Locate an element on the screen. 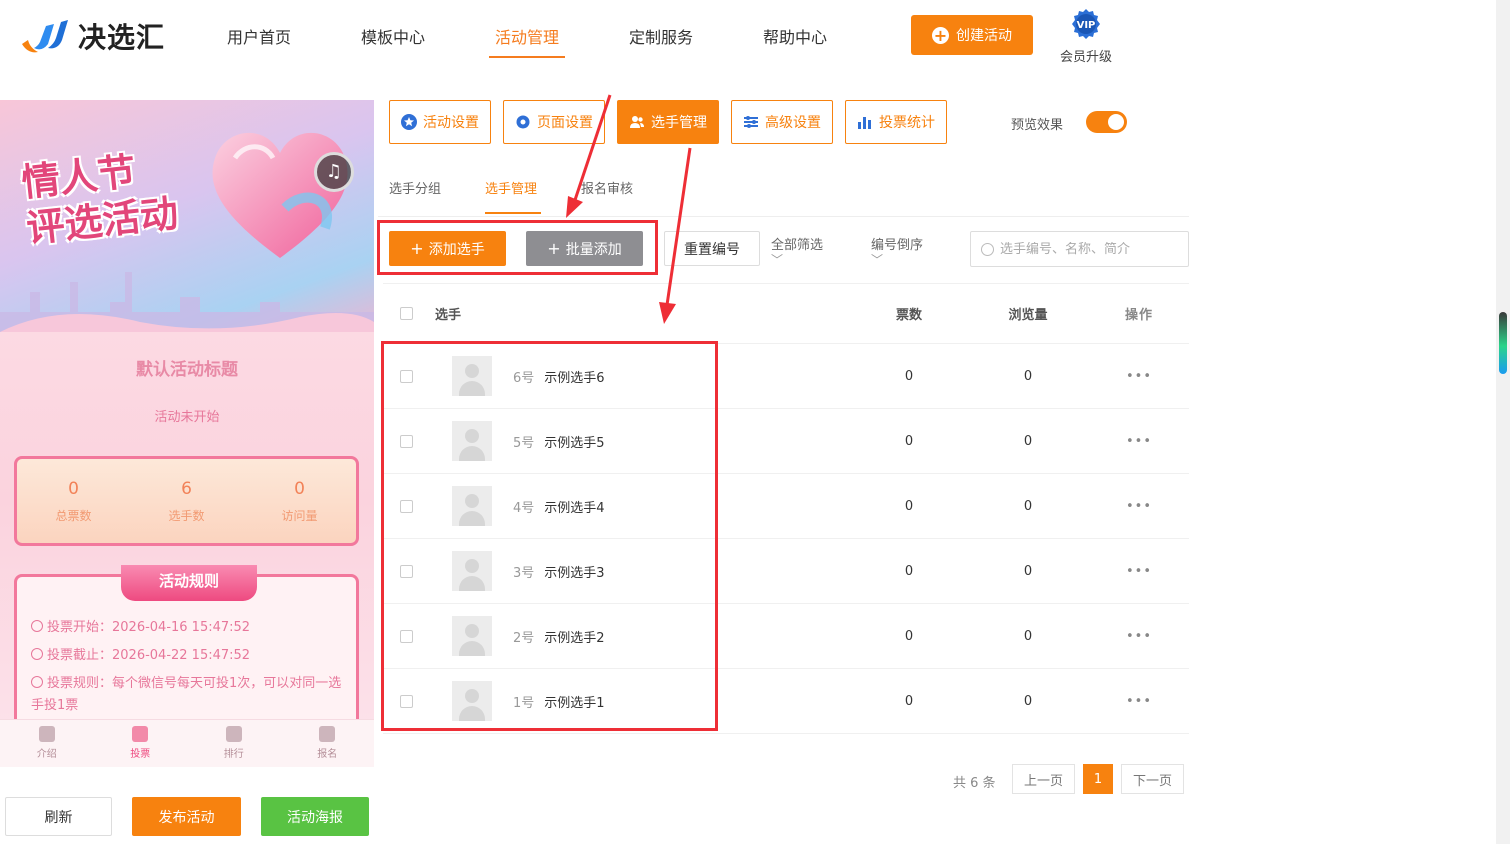 The height and width of the screenshot is (844, 1510). nav-user-home: 用户首页 is located at coordinates (259, 41).